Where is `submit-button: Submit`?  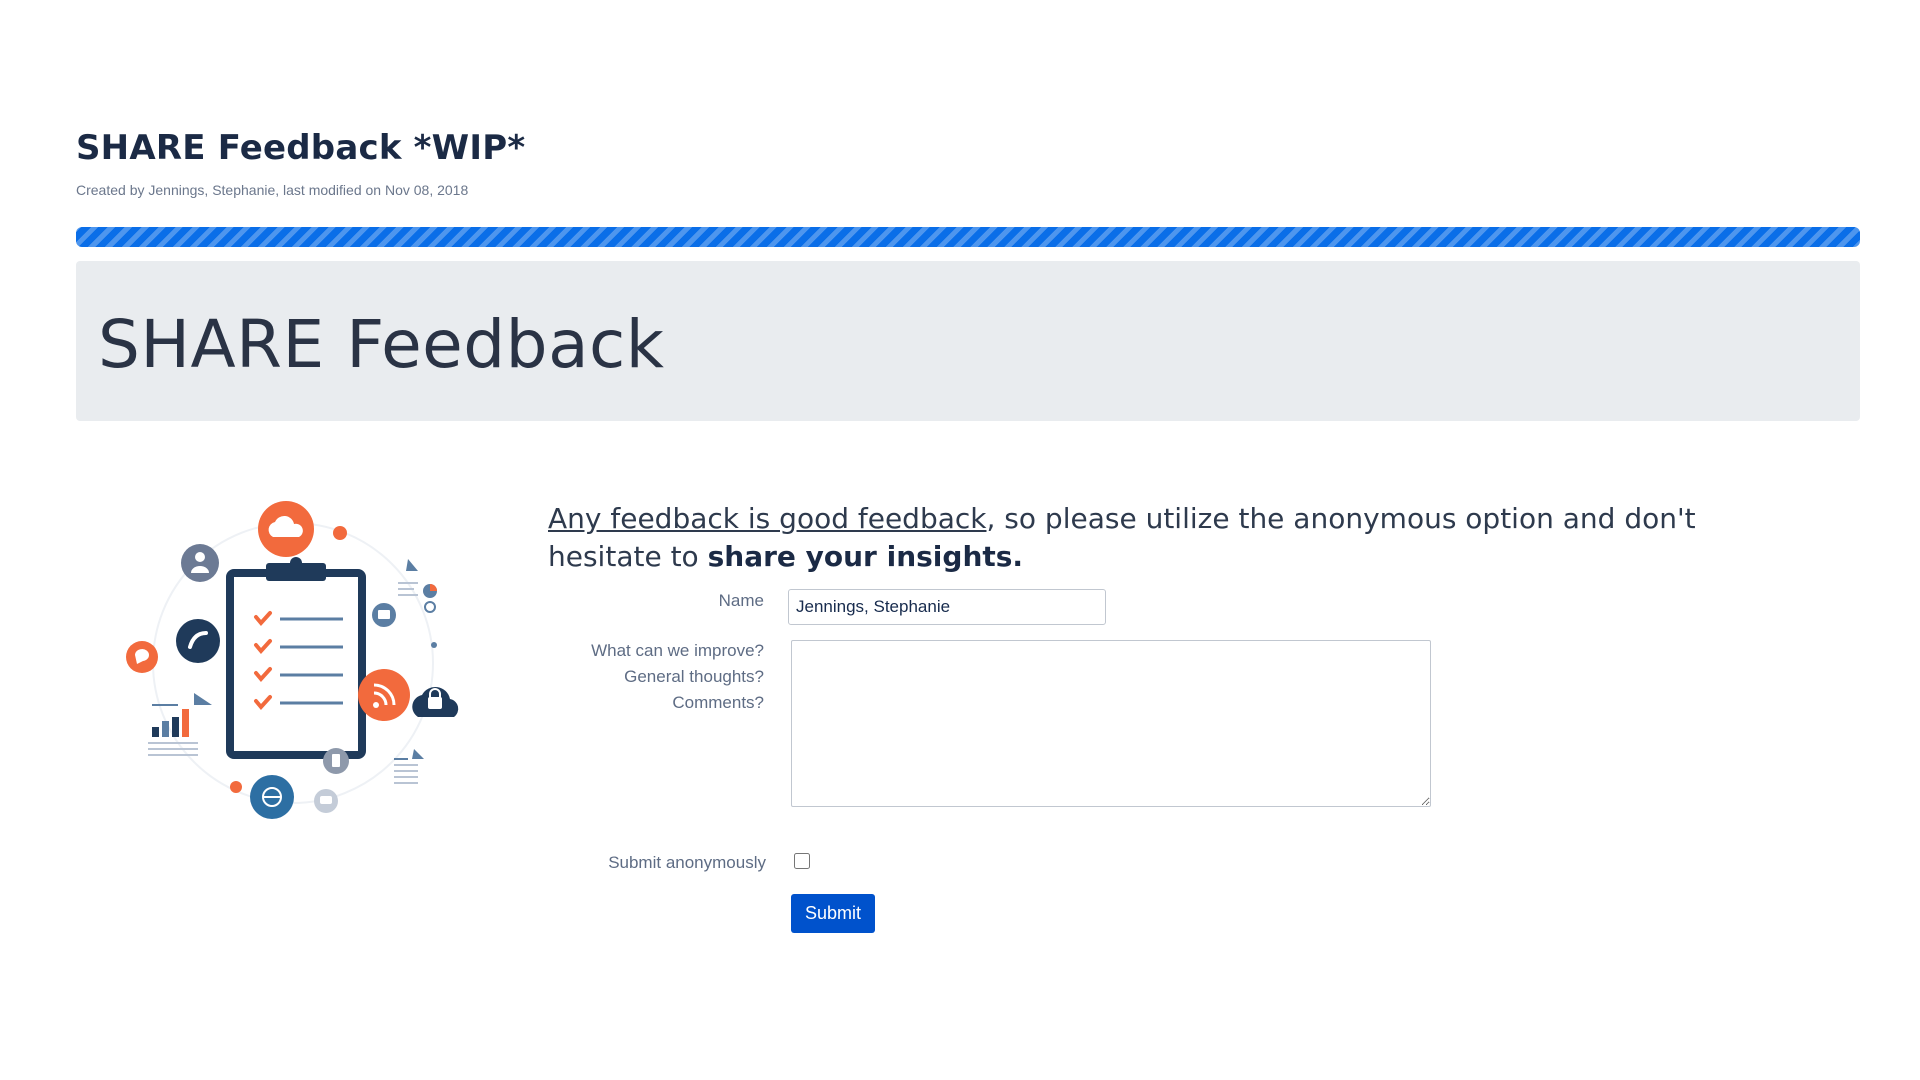 submit-button: Submit is located at coordinates (833, 913).